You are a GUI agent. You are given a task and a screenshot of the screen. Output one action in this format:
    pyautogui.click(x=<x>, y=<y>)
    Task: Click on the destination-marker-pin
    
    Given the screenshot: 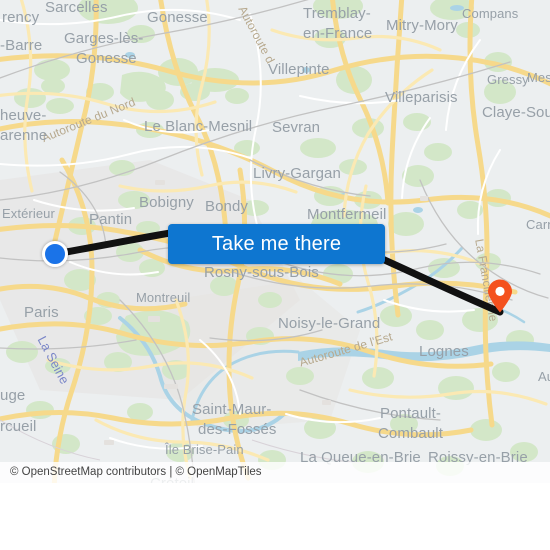 What is the action you would take?
    pyautogui.click(x=500, y=296)
    